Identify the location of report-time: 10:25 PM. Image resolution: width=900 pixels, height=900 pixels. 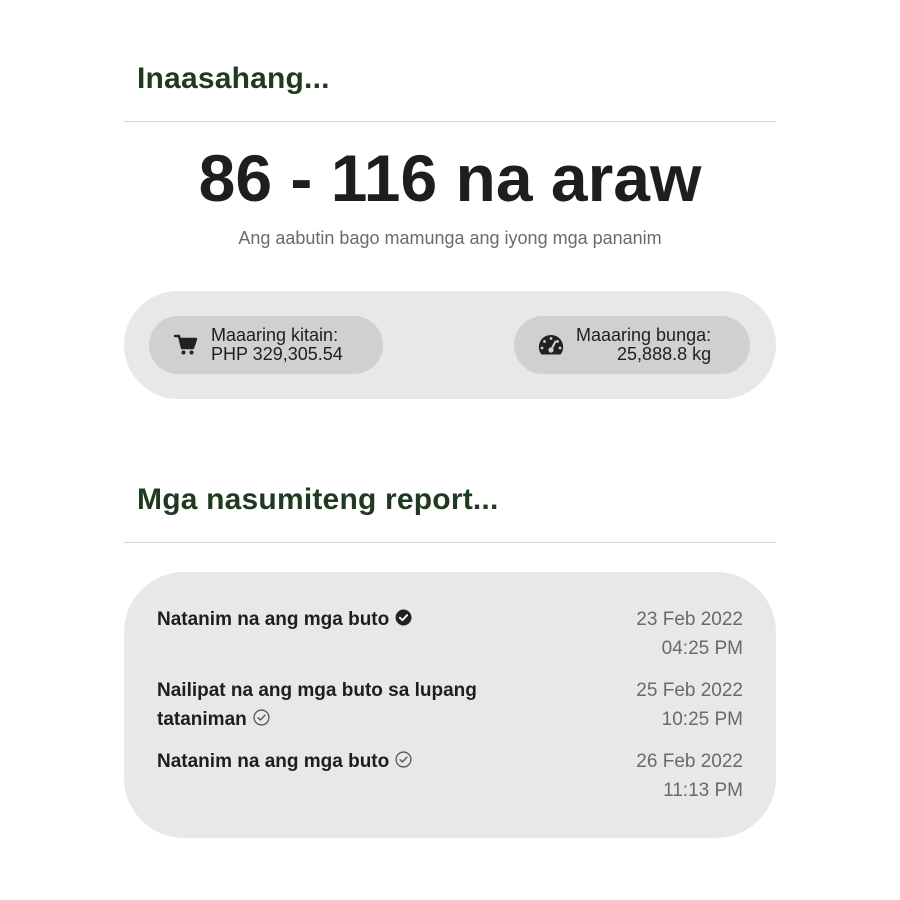
(702, 719).